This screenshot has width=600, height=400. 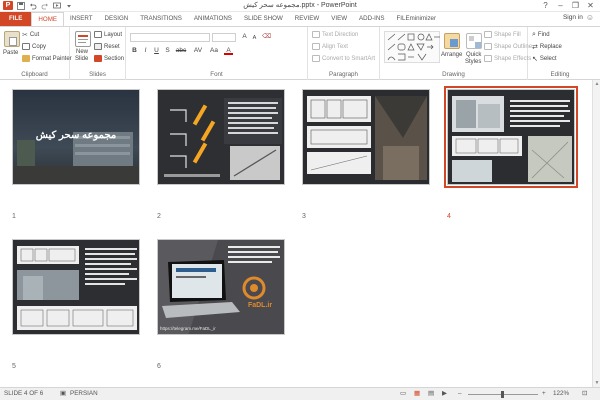 I want to click on shape-fill-button: Shape Fill, so click(x=502, y=34).